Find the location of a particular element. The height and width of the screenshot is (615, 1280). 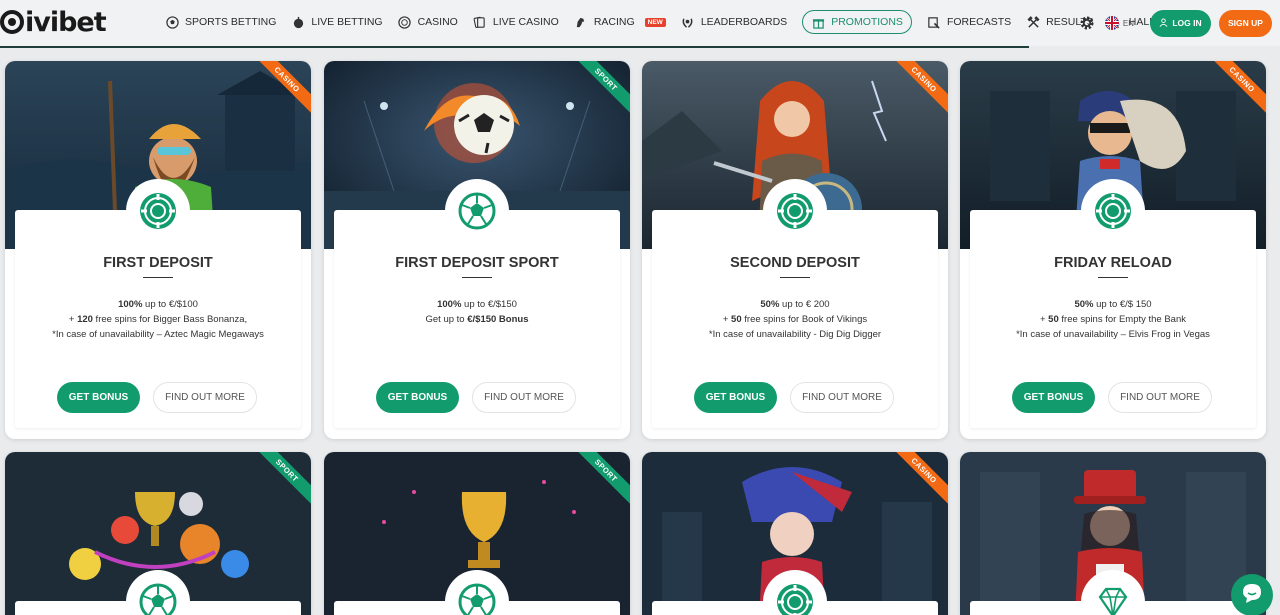

signup-label: SIGN UP is located at coordinates (1245, 23).